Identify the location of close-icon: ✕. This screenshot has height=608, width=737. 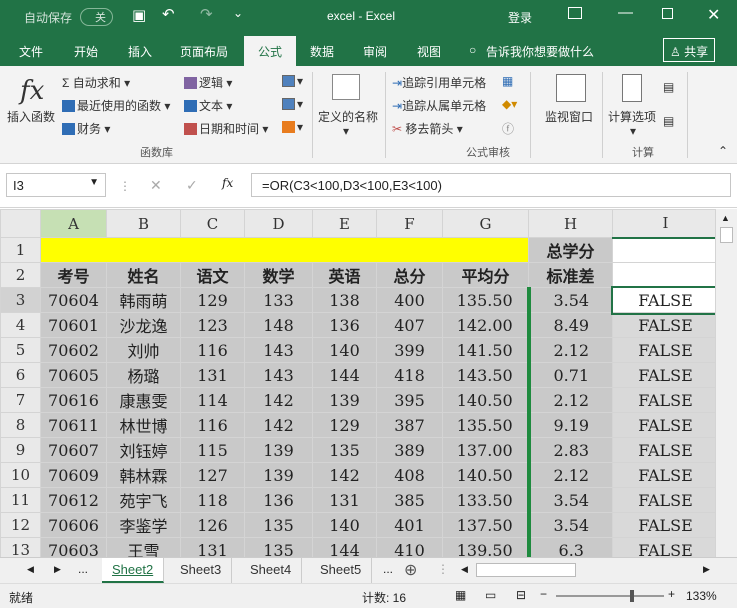
(713, 15).